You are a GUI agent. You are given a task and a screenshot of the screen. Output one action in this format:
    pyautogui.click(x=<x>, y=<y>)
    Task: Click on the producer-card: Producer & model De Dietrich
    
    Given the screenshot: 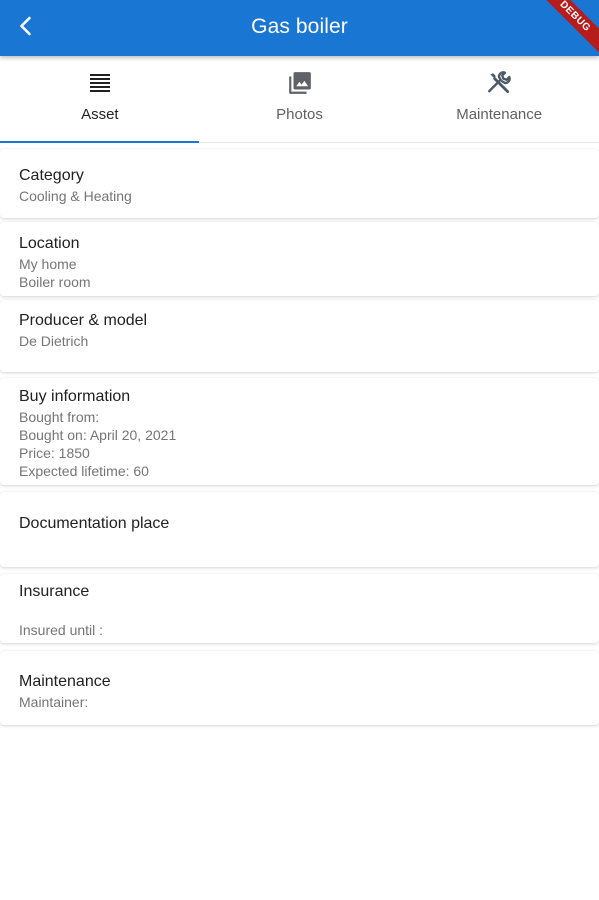 What is the action you would take?
    pyautogui.click(x=299, y=336)
    